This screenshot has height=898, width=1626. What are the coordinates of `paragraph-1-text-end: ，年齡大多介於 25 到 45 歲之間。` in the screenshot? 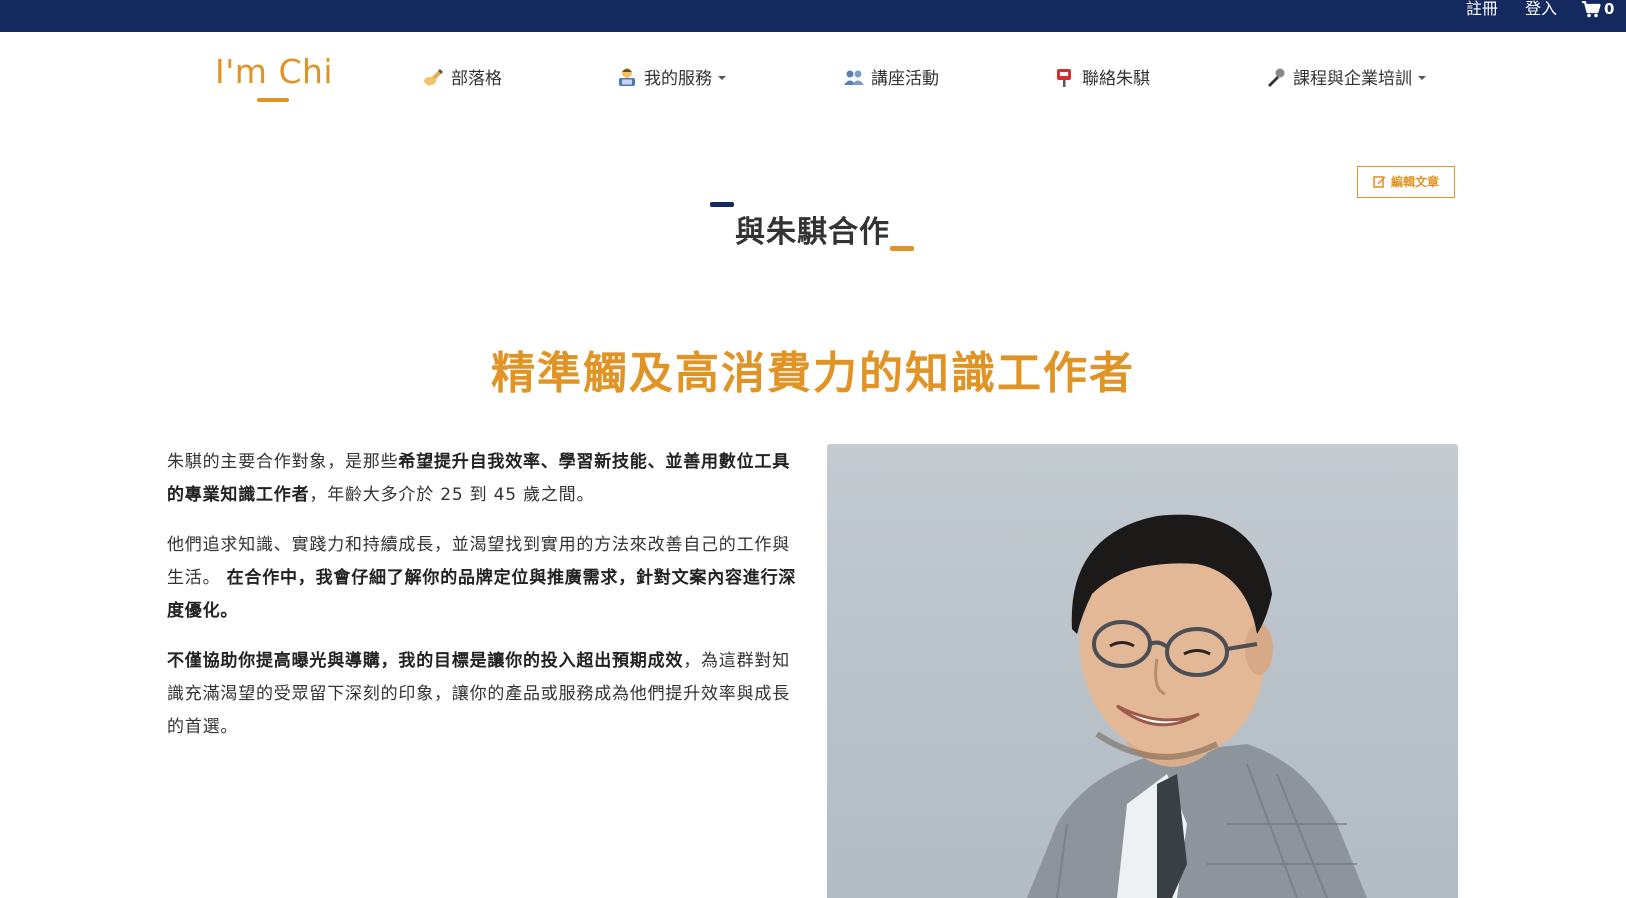 It's located at (452, 495).